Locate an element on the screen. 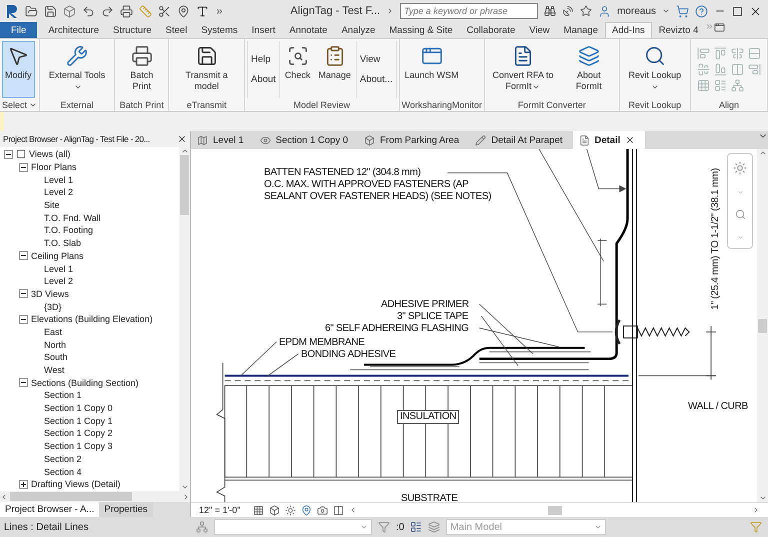 The height and width of the screenshot is (537, 768). inspect-icon is located at coordinates (297, 56).